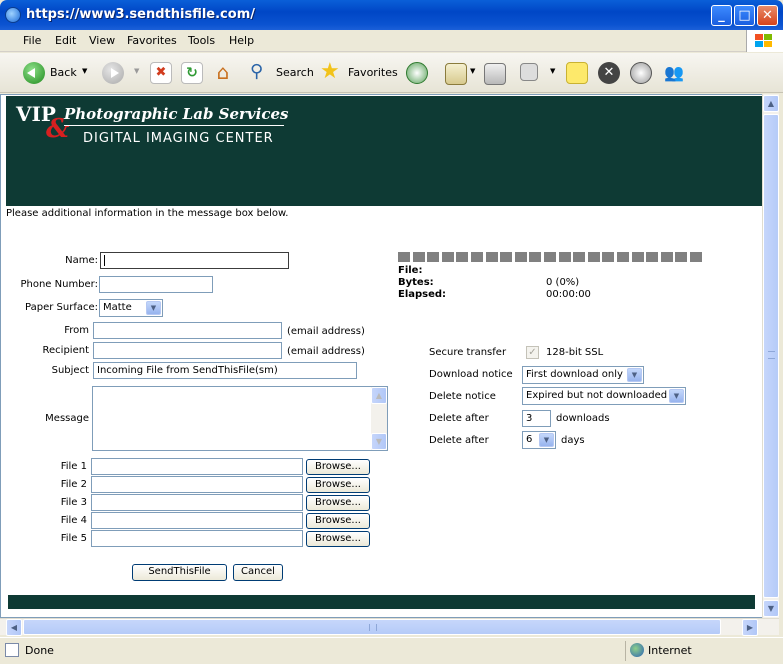 This screenshot has width=783, height=664. I want to click on refresh-icon: ↻, so click(192, 73).